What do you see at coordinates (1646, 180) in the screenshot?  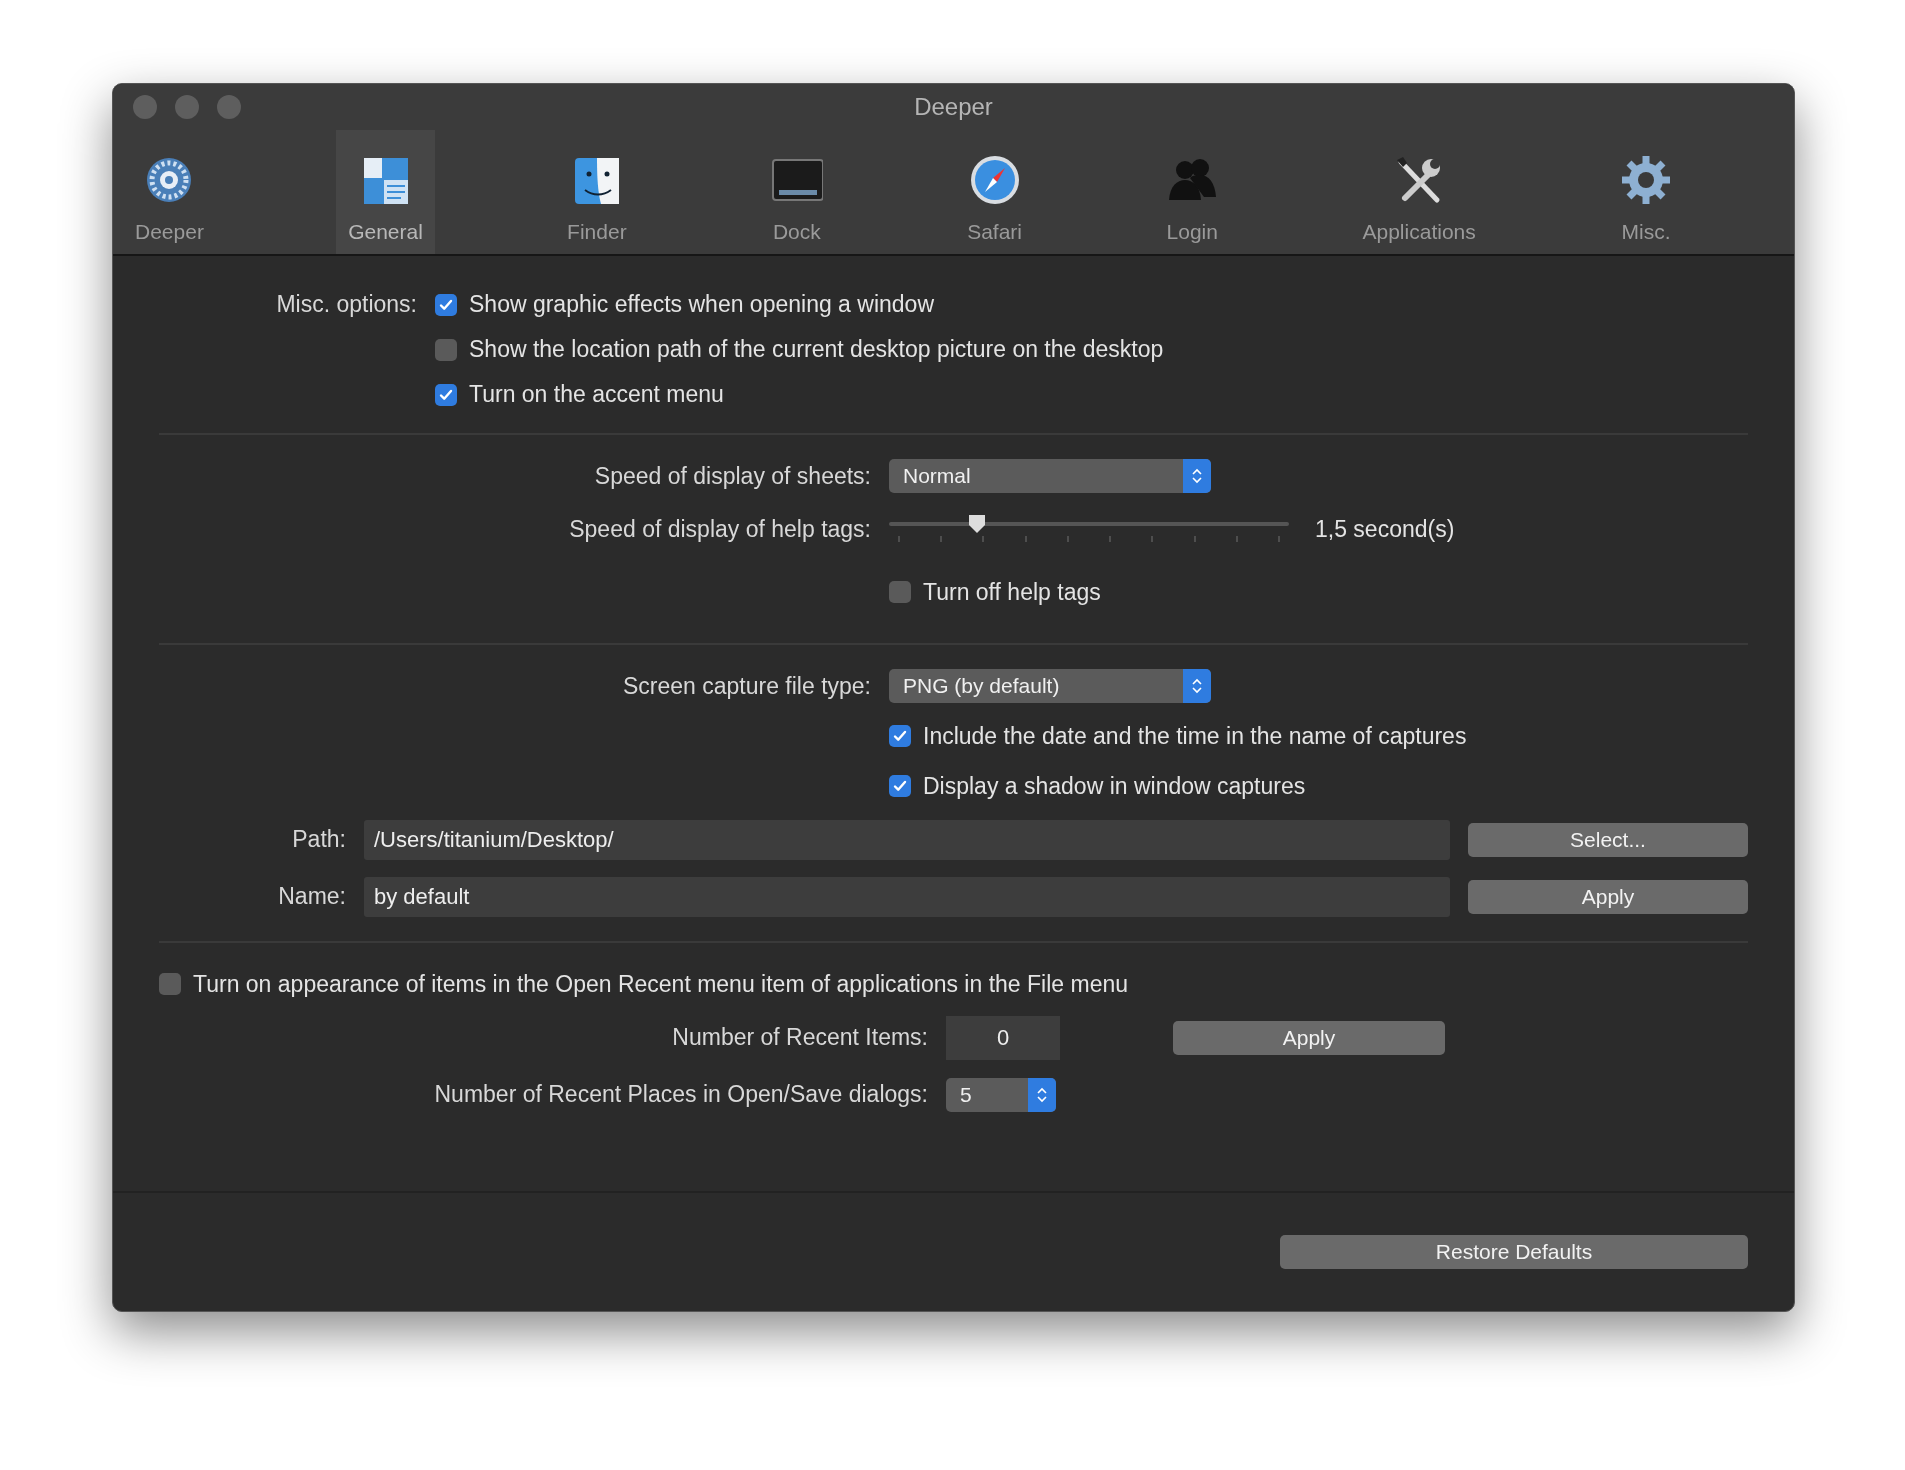 I see `gear-icon` at bounding box center [1646, 180].